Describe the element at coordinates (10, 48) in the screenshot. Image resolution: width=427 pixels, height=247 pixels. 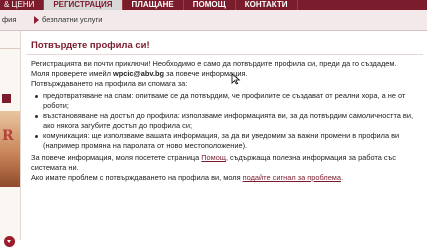
I see `sidebar-divider` at that location.